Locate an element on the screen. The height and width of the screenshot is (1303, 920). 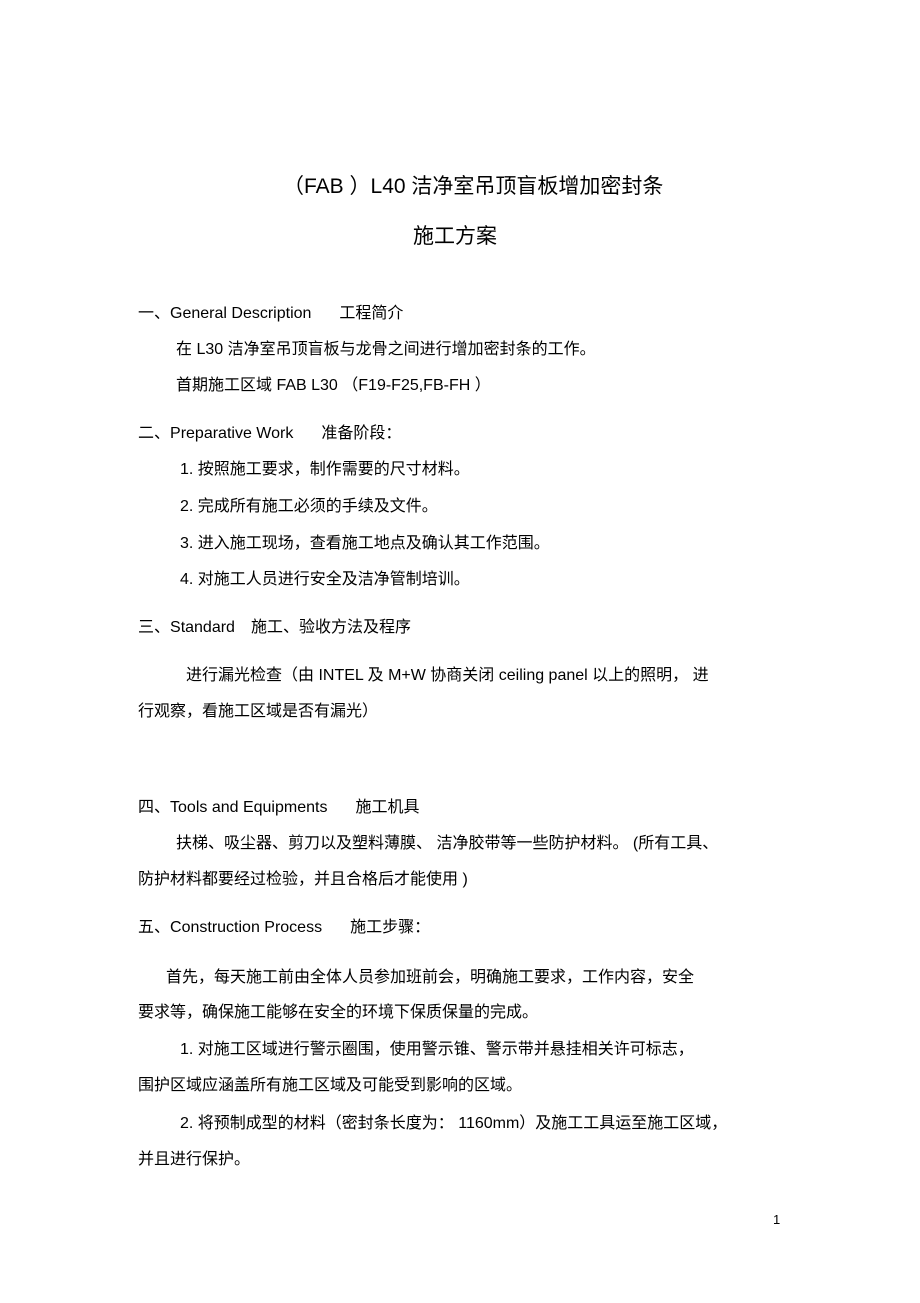
paragraph-line: 扶梯、吸尘器、剪刀以及塑料薄膜、 洁净胶带等一些防护材料。 (所有工具、 is located at coordinates (447, 843).